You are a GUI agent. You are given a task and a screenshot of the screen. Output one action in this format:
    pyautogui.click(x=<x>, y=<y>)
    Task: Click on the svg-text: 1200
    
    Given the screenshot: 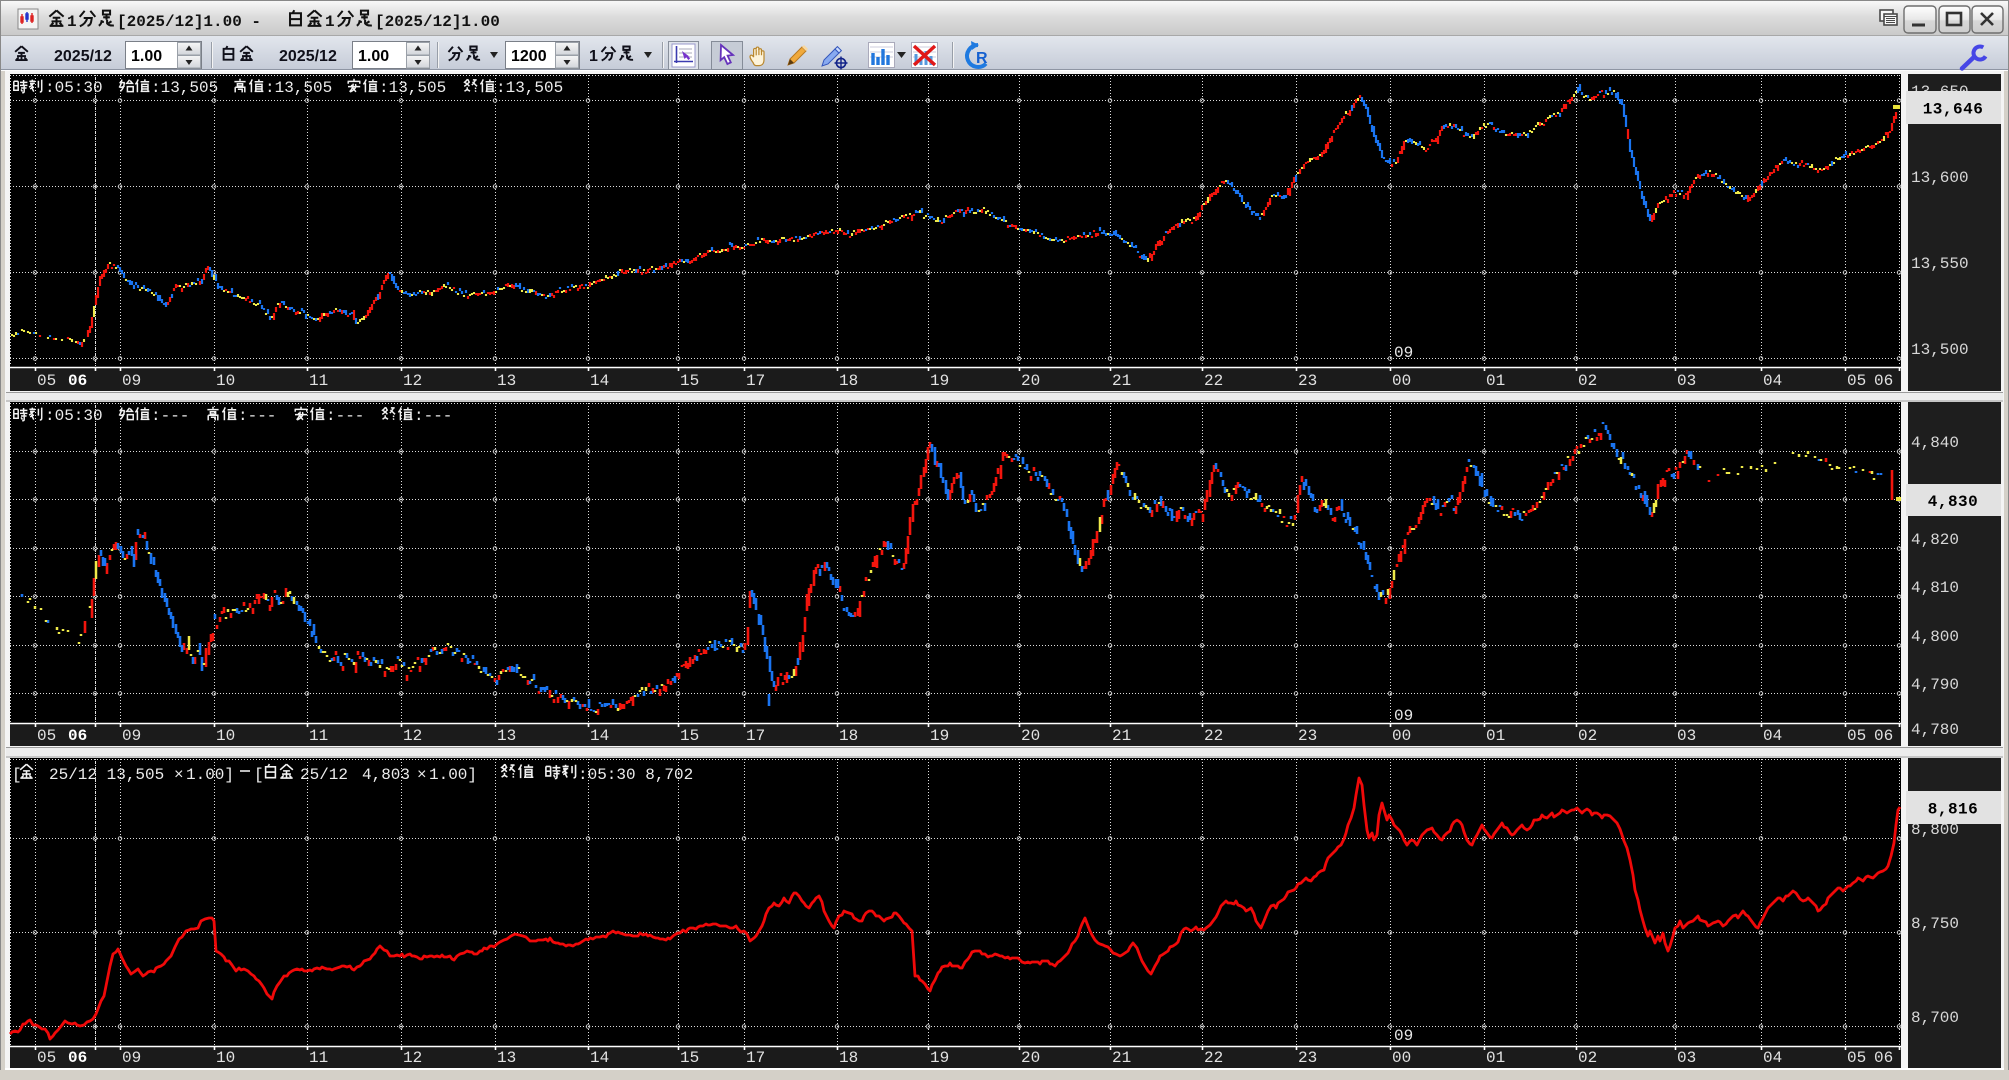 What is the action you would take?
    pyautogui.click(x=529, y=56)
    